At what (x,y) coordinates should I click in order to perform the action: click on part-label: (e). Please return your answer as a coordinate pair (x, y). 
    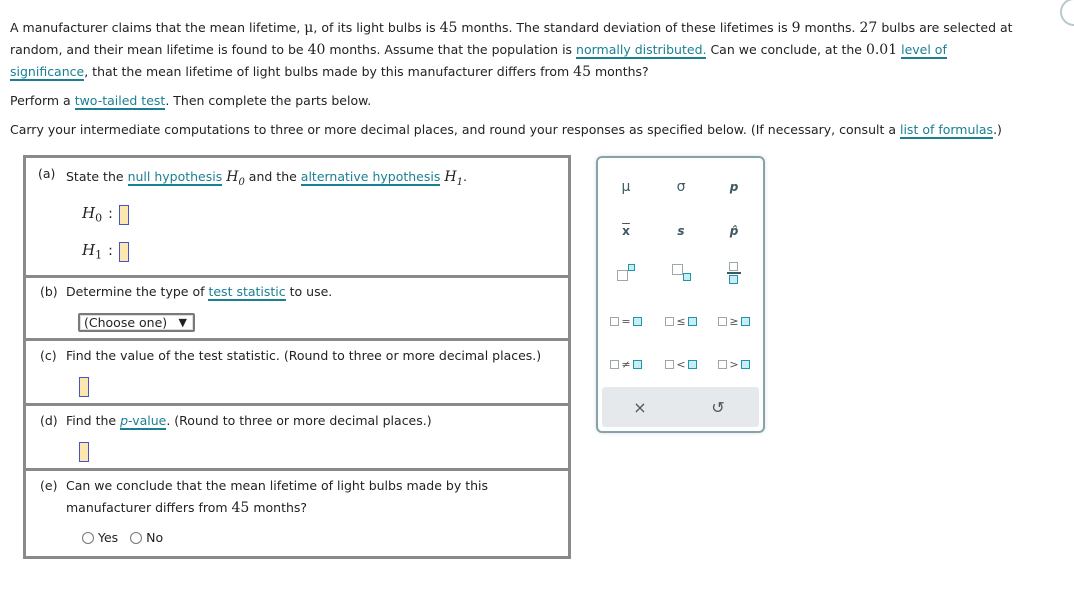
    Looking at the image, I should click on (49, 485).